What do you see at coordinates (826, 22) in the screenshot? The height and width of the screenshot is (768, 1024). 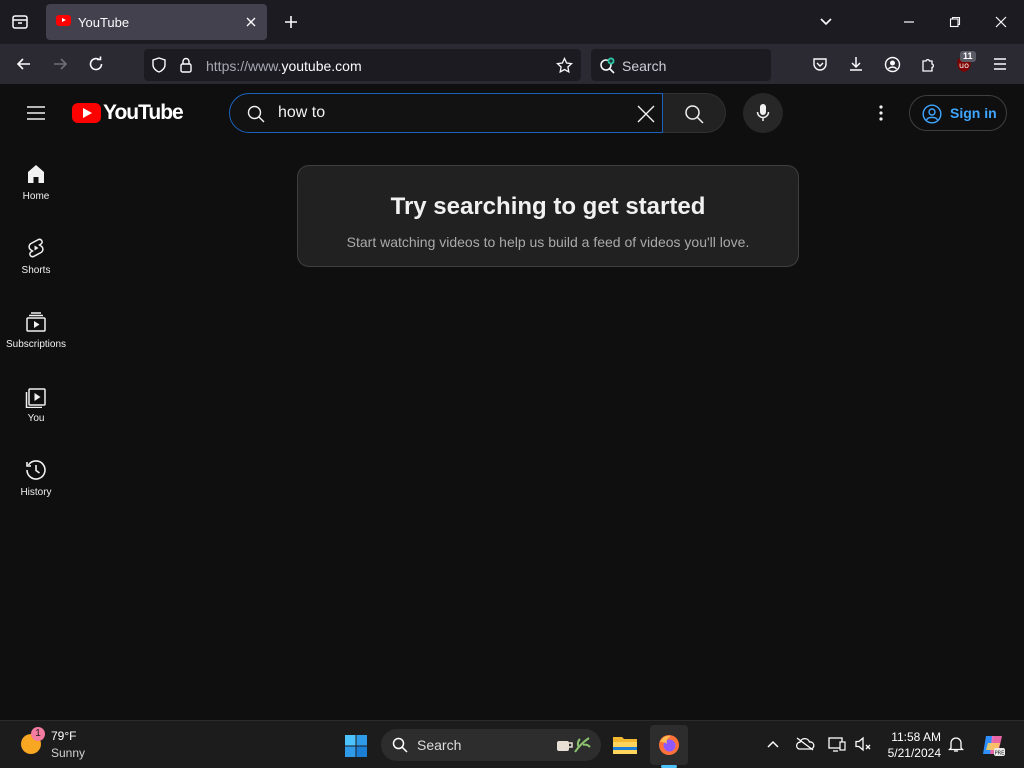 I see `list-tabs-chevron-down-icon` at bounding box center [826, 22].